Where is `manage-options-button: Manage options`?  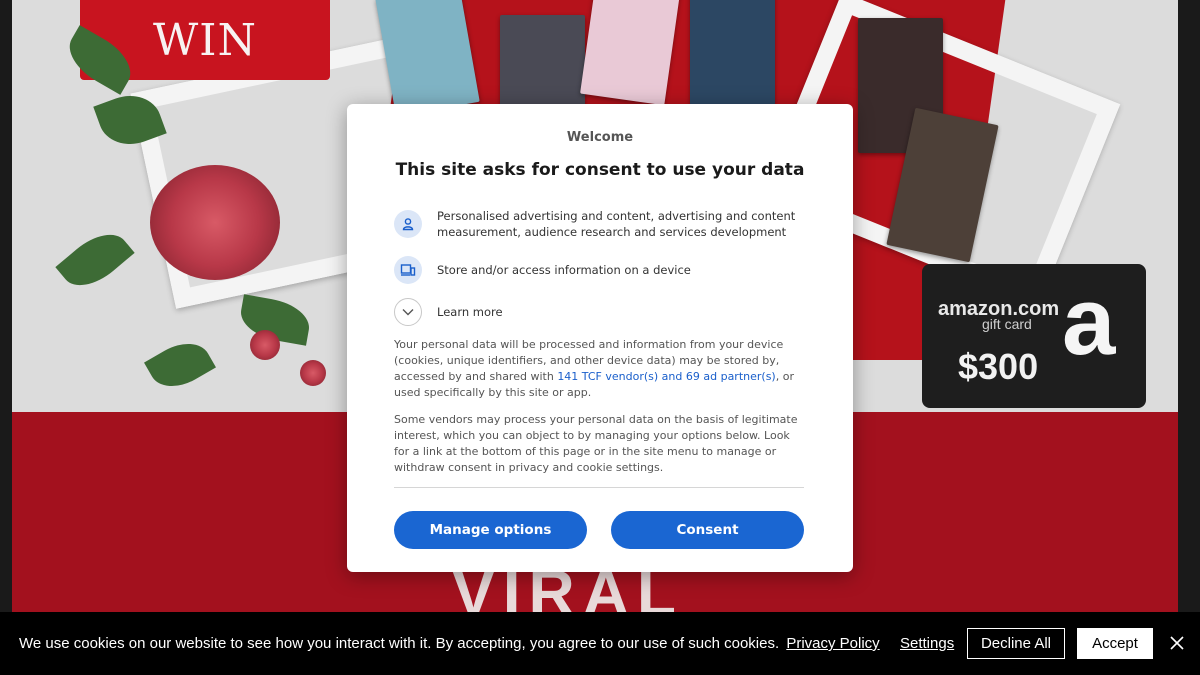 manage-options-button: Manage options is located at coordinates (490, 530).